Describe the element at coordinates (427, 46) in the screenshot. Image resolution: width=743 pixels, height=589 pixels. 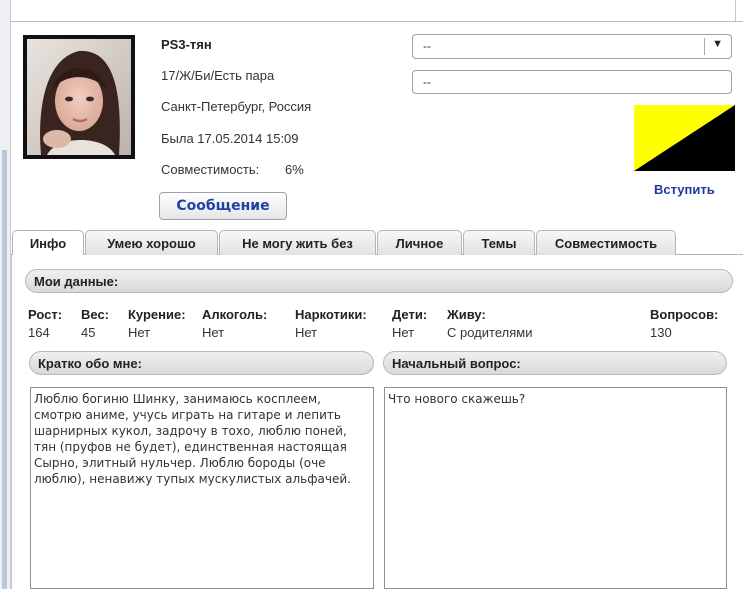
I see `status-select-value: --` at that location.